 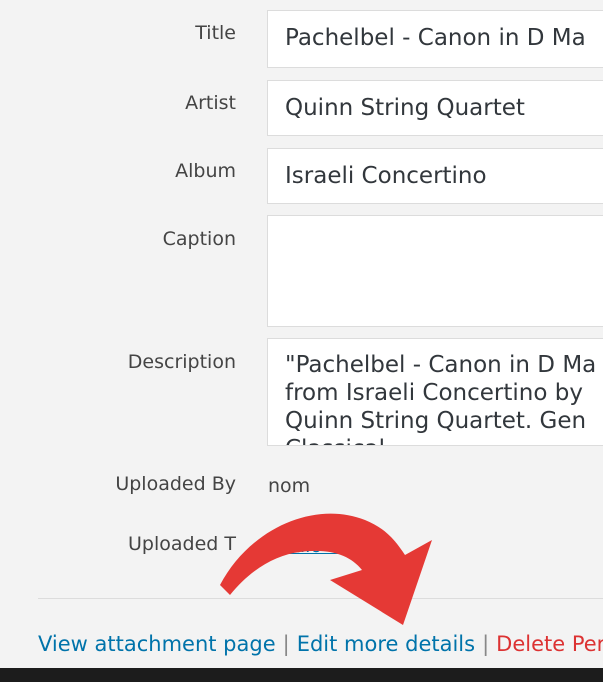 I want to click on uploaded-by-label: Uploaded By, so click(x=175, y=484).